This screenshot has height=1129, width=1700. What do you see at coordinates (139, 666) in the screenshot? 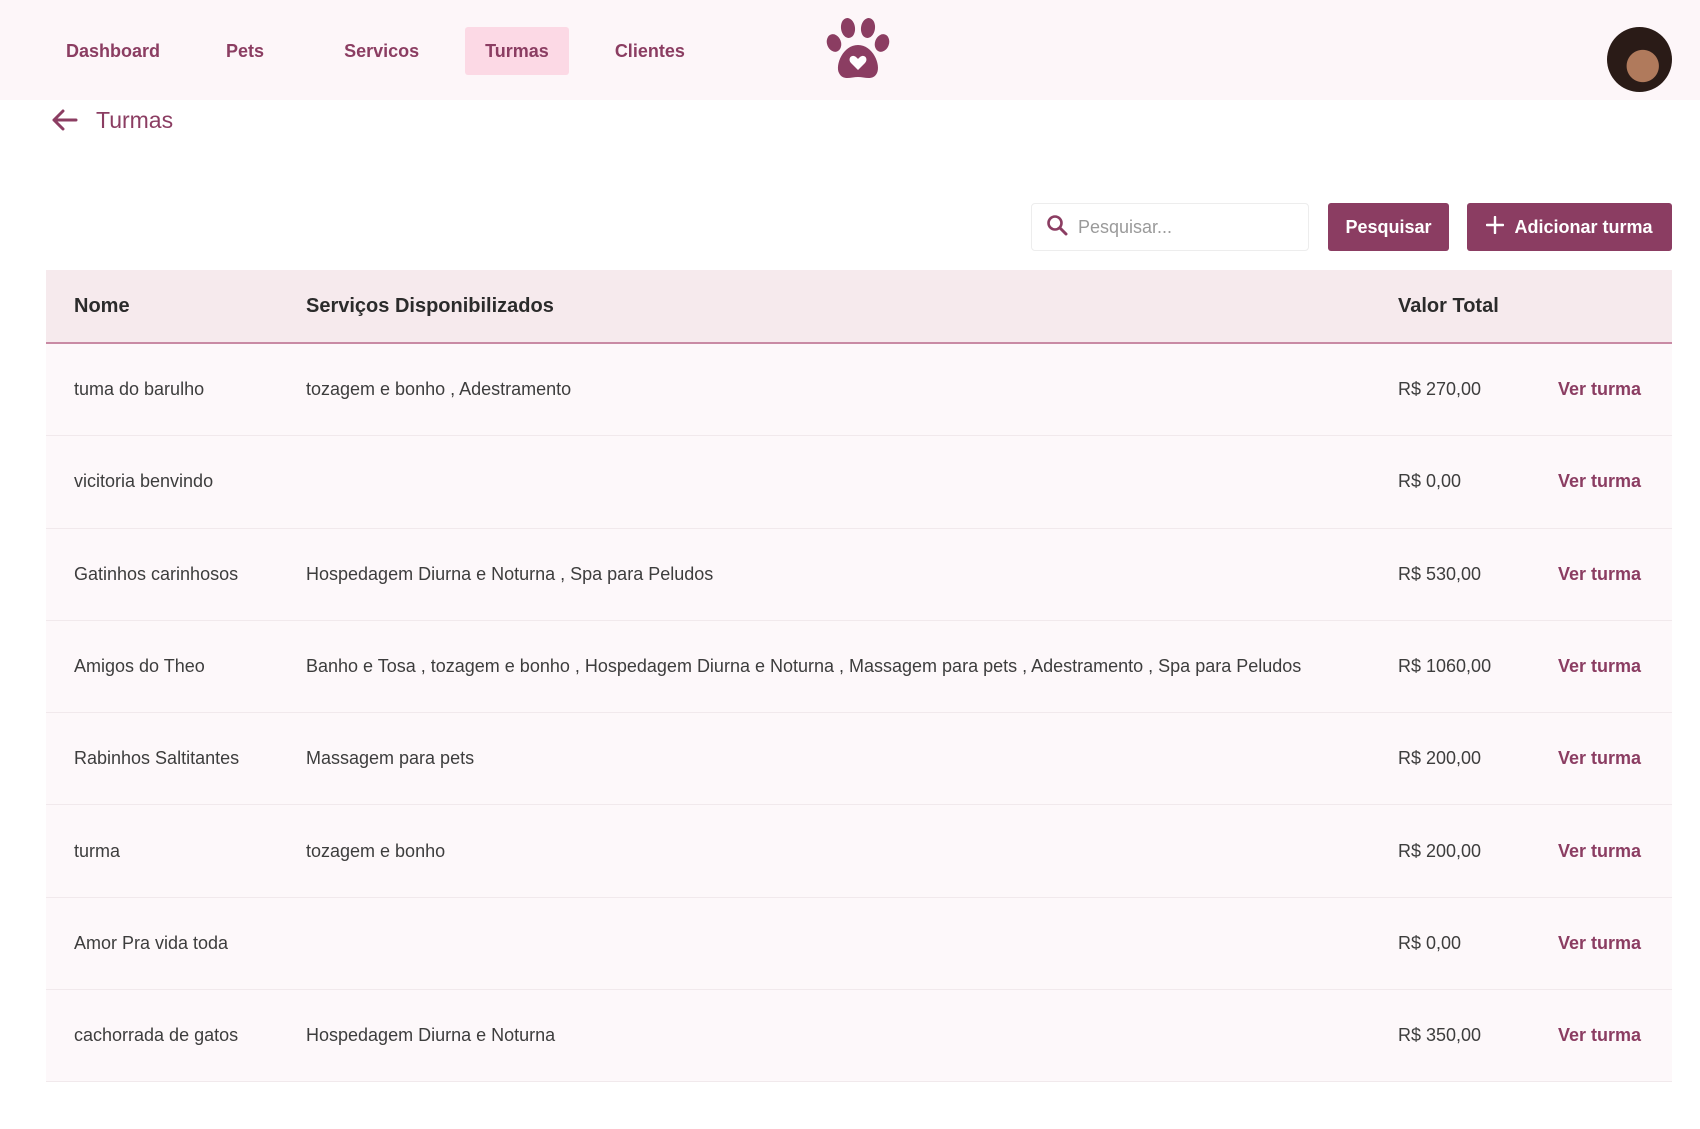
I see `cell-nome: Amigos do Theo` at bounding box center [139, 666].